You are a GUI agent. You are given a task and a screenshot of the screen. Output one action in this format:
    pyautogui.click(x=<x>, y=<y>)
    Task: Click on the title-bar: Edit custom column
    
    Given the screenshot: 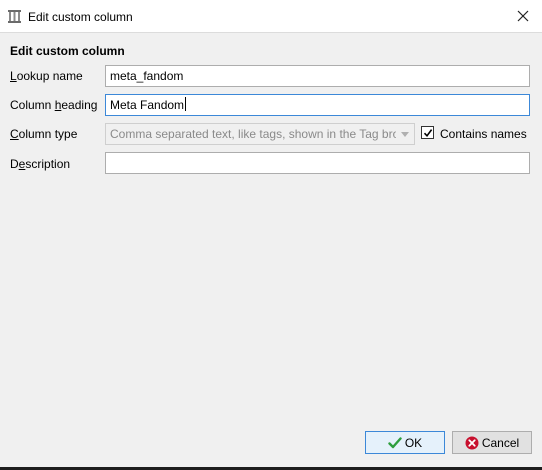 What is the action you would take?
    pyautogui.click(x=271, y=16)
    